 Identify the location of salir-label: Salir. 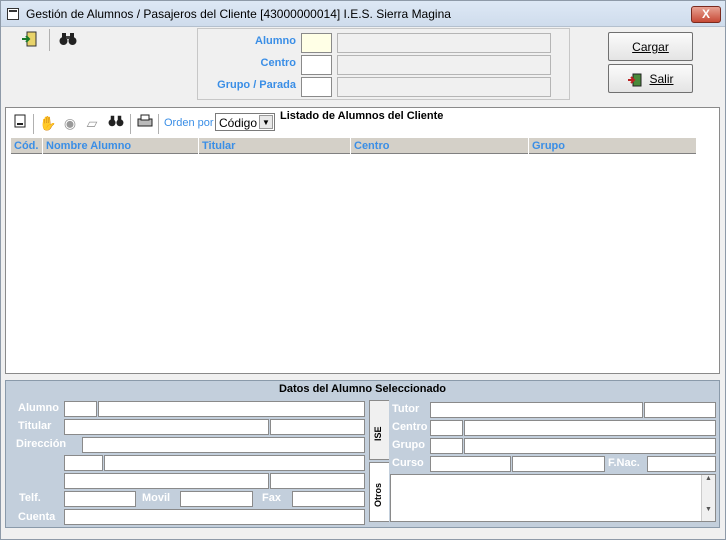
(661, 79).